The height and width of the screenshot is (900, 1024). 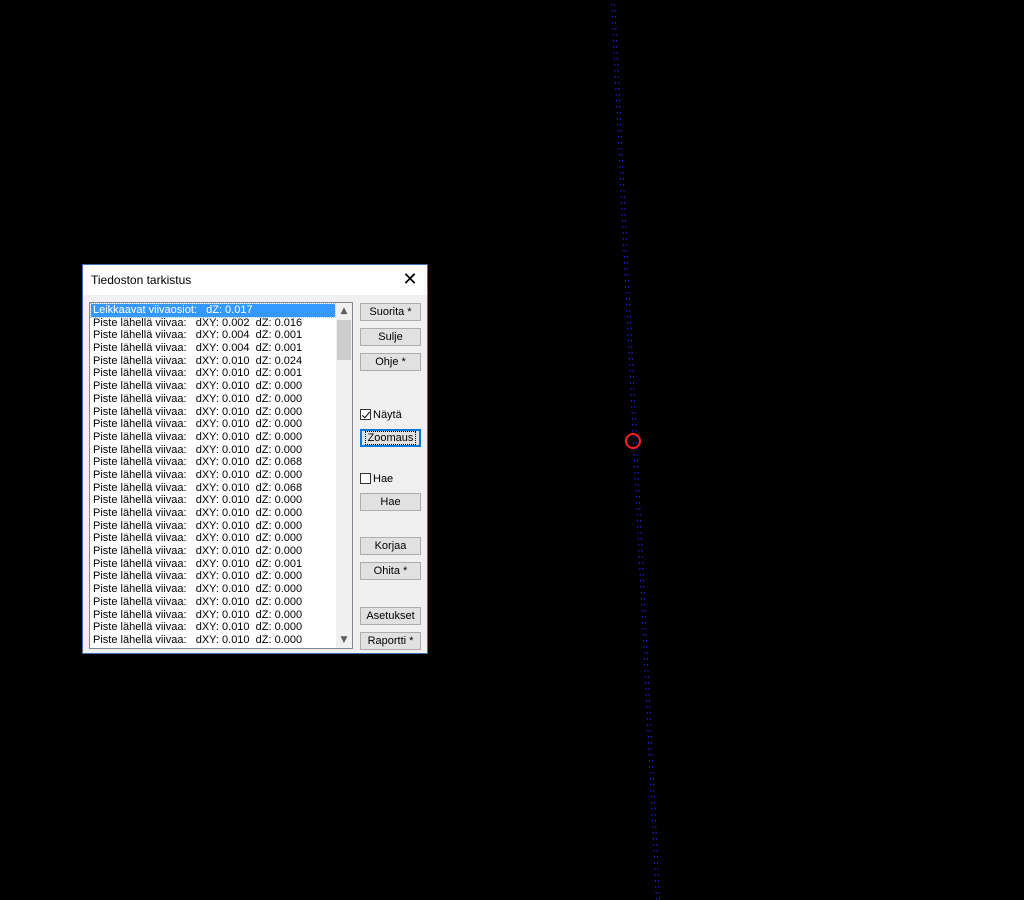 What do you see at coordinates (141, 280) in the screenshot?
I see `dialog-title: Tiedoston tarkistus` at bounding box center [141, 280].